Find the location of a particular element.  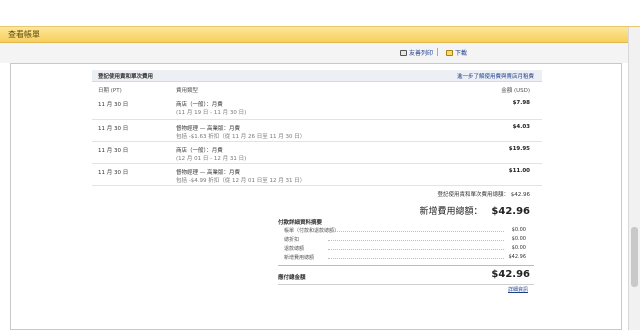

window-title-bar: 查看帳單 is located at coordinates (314, 35).